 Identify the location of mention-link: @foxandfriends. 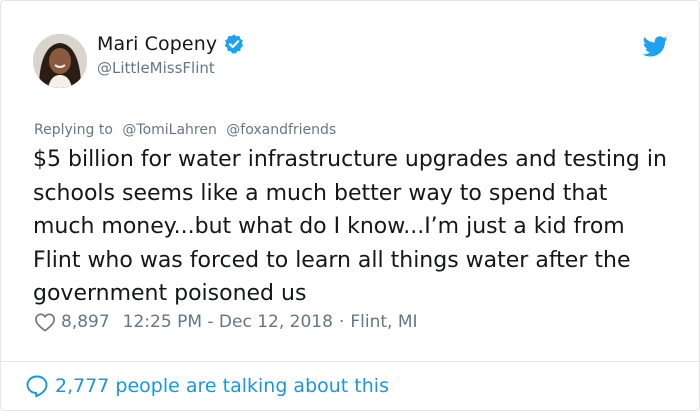
(281, 130).